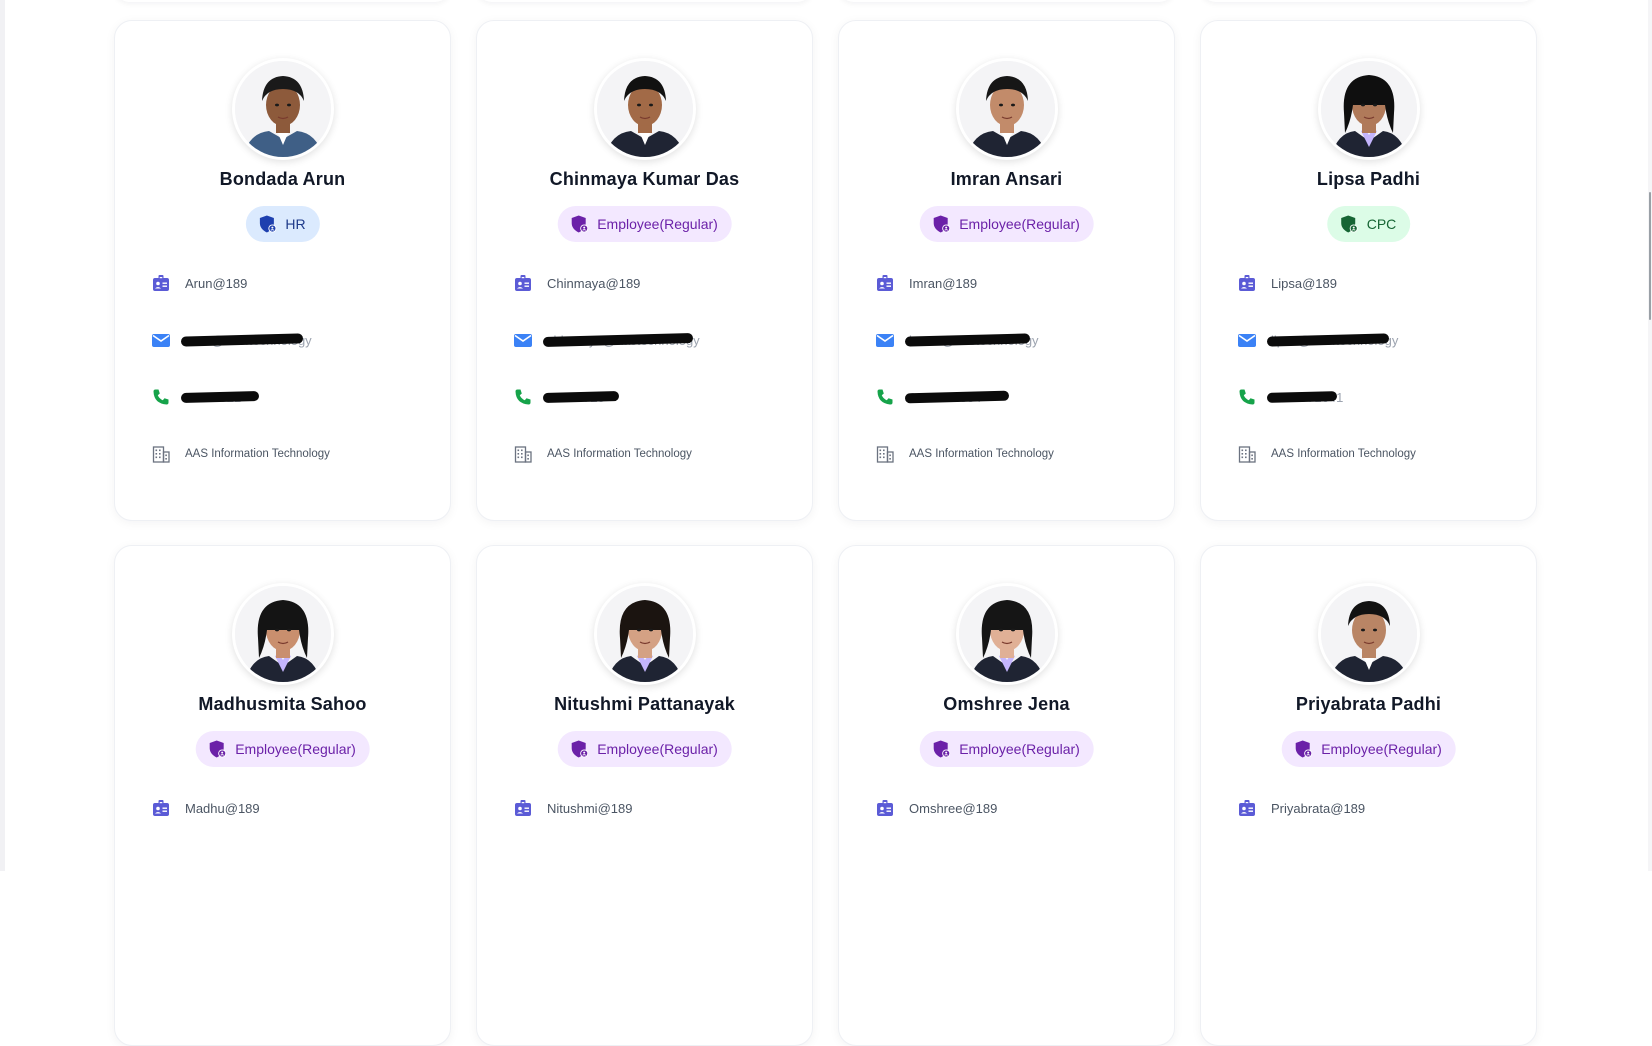 Image resolution: width=1652 pixels, height=1046 pixels. What do you see at coordinates (290, 397) in the screenshot?
I see `phone-row: 9••••••821` at bounding box center [290, 397].